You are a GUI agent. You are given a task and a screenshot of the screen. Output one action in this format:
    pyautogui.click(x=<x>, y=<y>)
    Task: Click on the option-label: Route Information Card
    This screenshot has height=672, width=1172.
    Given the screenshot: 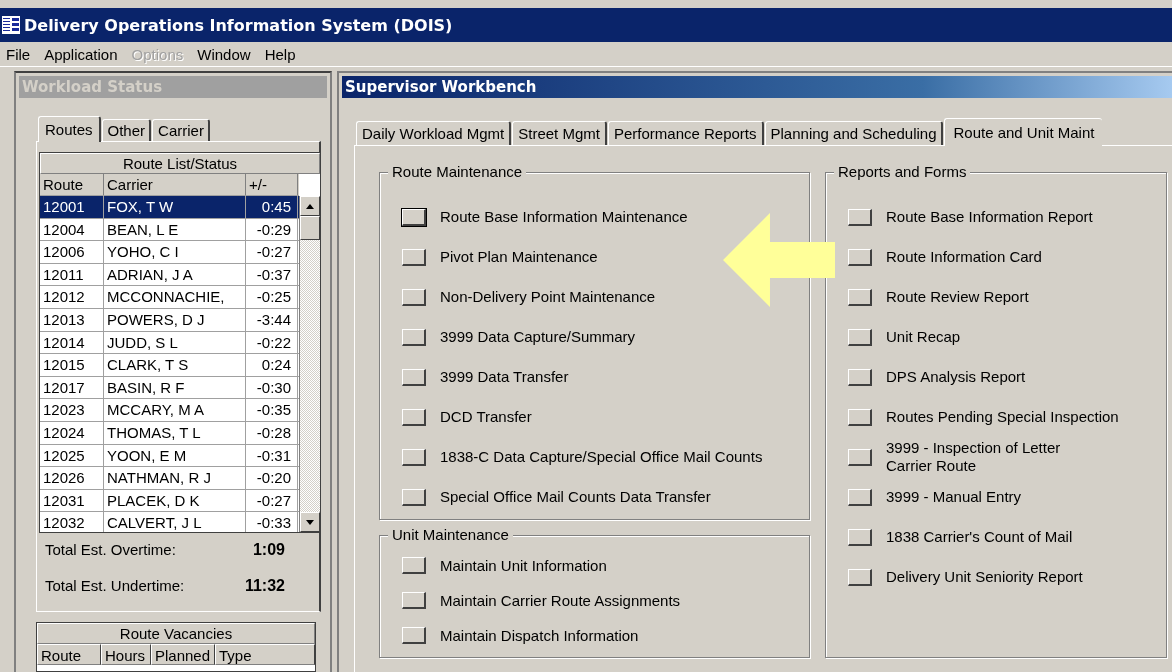 What is the action you would take?
    pyautogui.click(x=964, y=257)
    